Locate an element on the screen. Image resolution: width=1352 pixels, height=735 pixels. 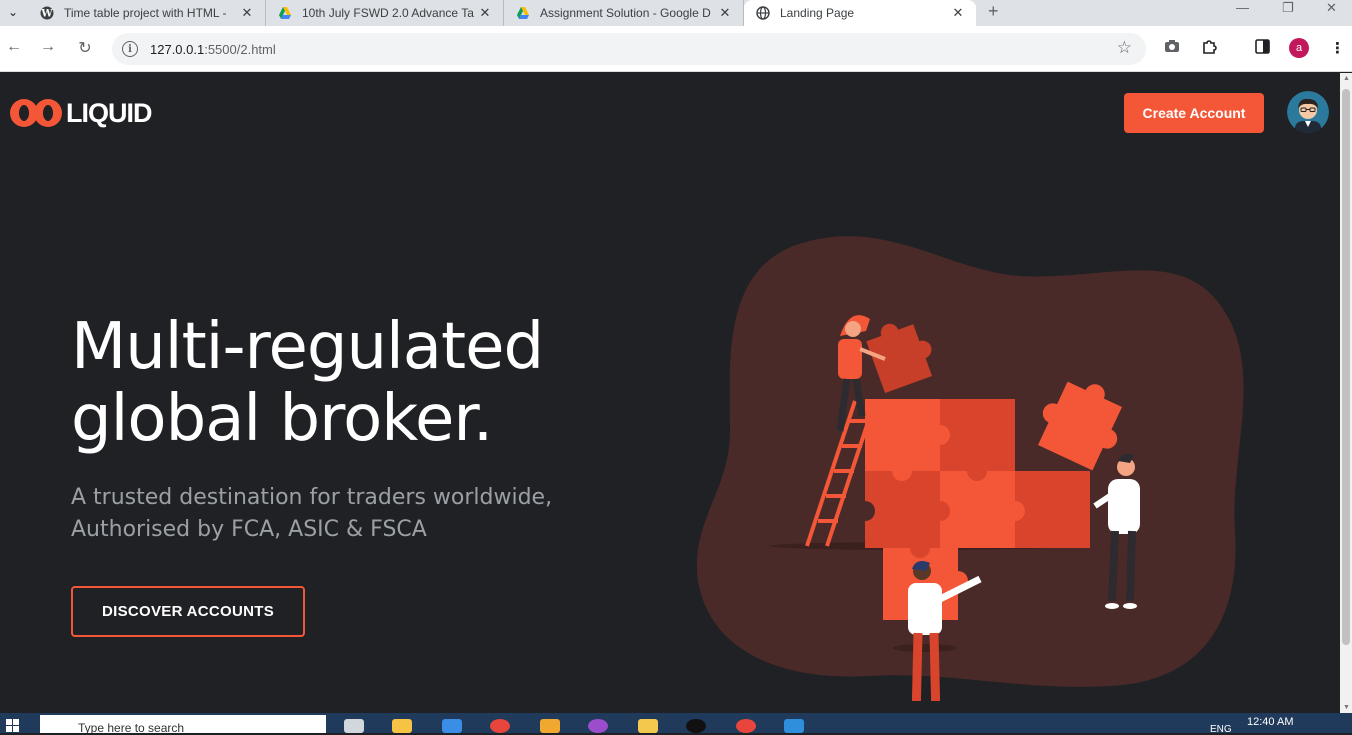
discover-accounts-button: DISCOVER ACCOUNTS is located at coordinates (188, 611).